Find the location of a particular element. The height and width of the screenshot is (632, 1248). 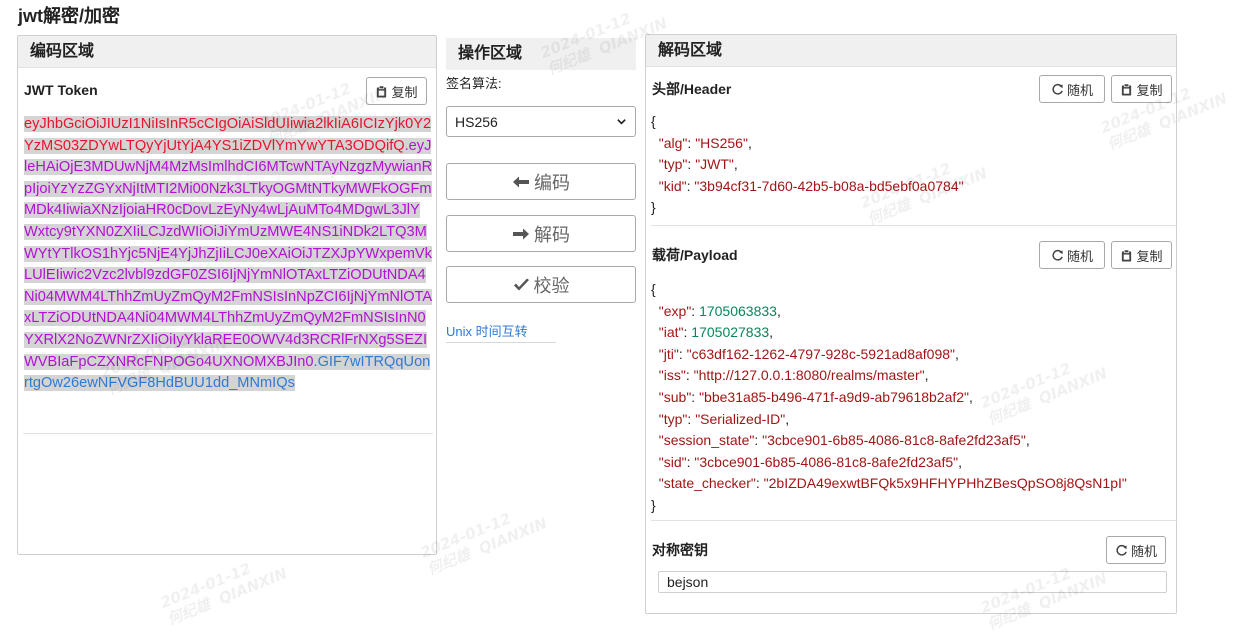

header-field-key: "alg" is located at coordinates (673, 142).